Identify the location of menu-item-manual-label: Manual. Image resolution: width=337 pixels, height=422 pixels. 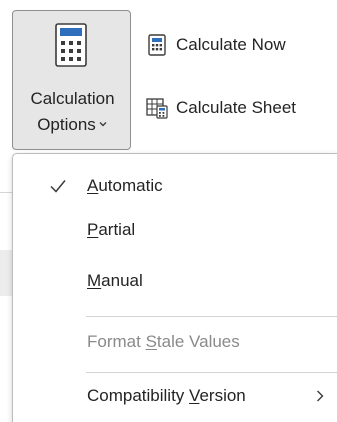
(115, 281).